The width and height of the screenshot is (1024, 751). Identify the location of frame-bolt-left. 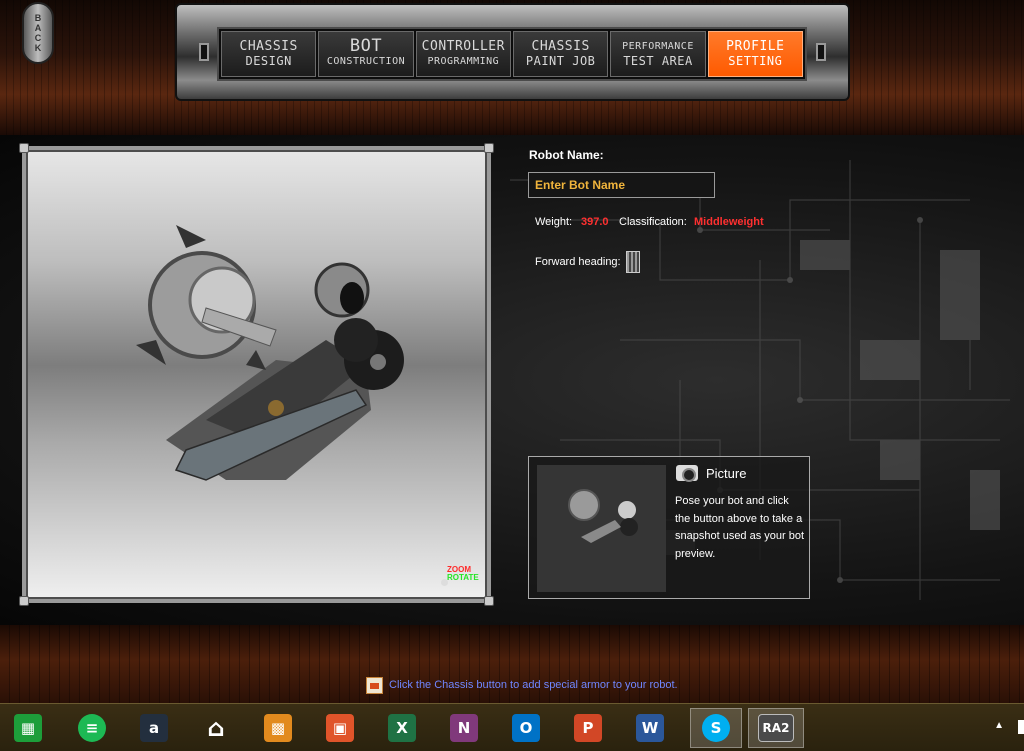
(204, 52).